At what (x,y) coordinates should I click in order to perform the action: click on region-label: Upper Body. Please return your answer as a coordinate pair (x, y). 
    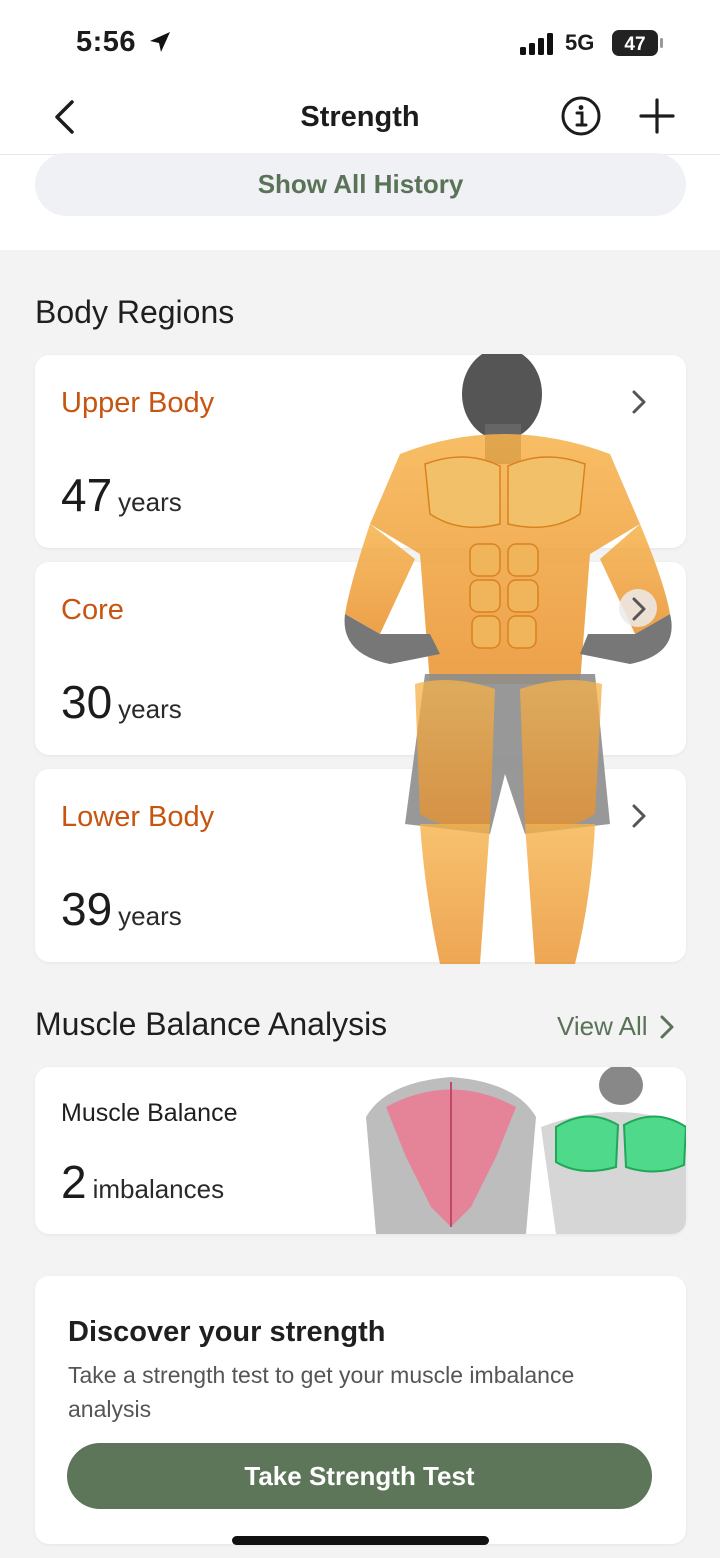
    Looking at the image, I should click on (138, 403).